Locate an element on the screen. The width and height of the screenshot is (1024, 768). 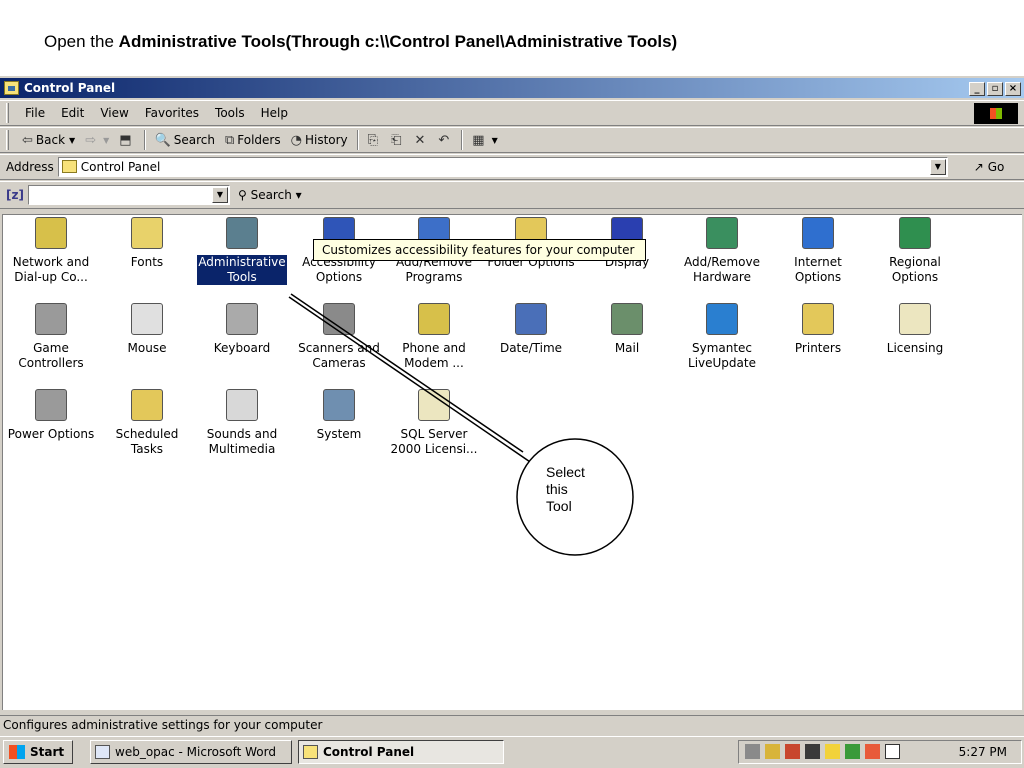
media-tray-icon is located at coordinates (852, 751).